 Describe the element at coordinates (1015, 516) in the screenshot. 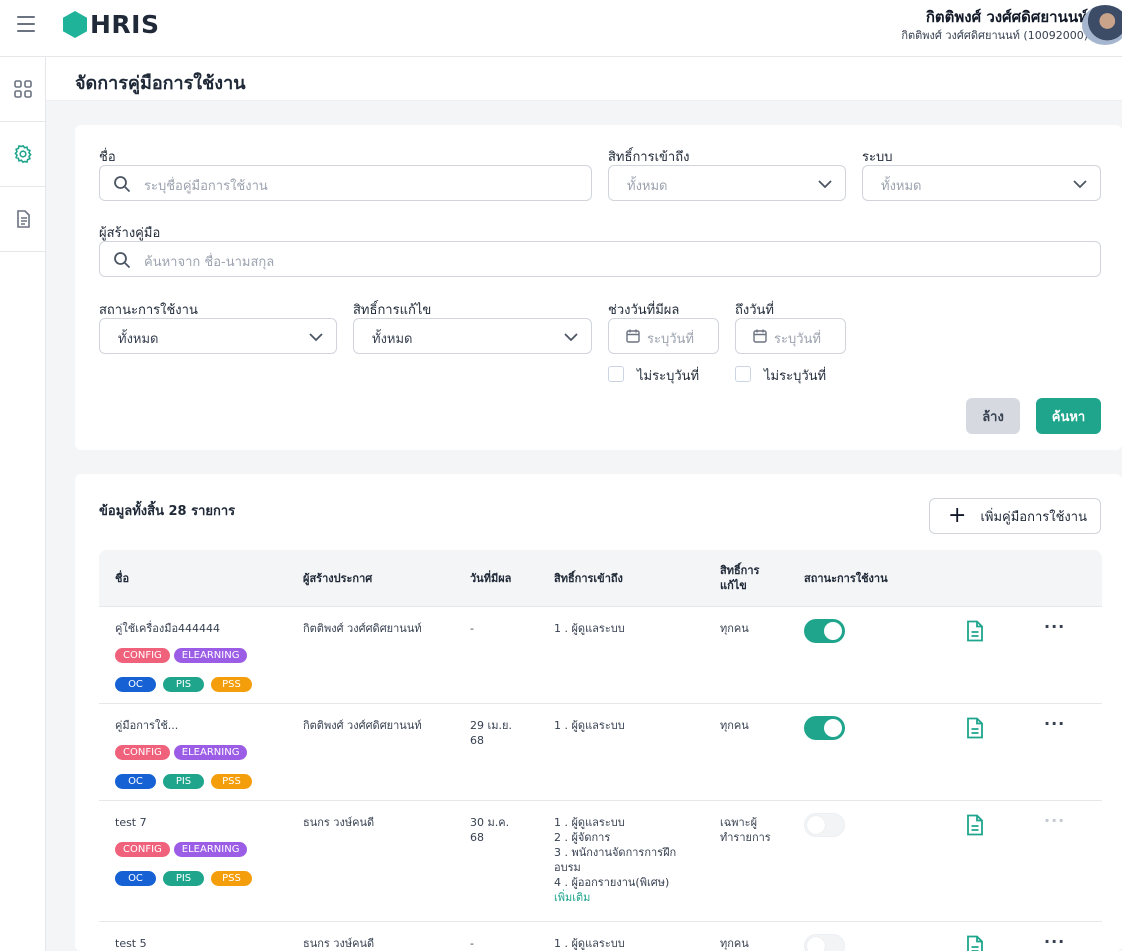

I see `add-manual-button: + เพิ่มคู่มือการใช้งาน` at that location.